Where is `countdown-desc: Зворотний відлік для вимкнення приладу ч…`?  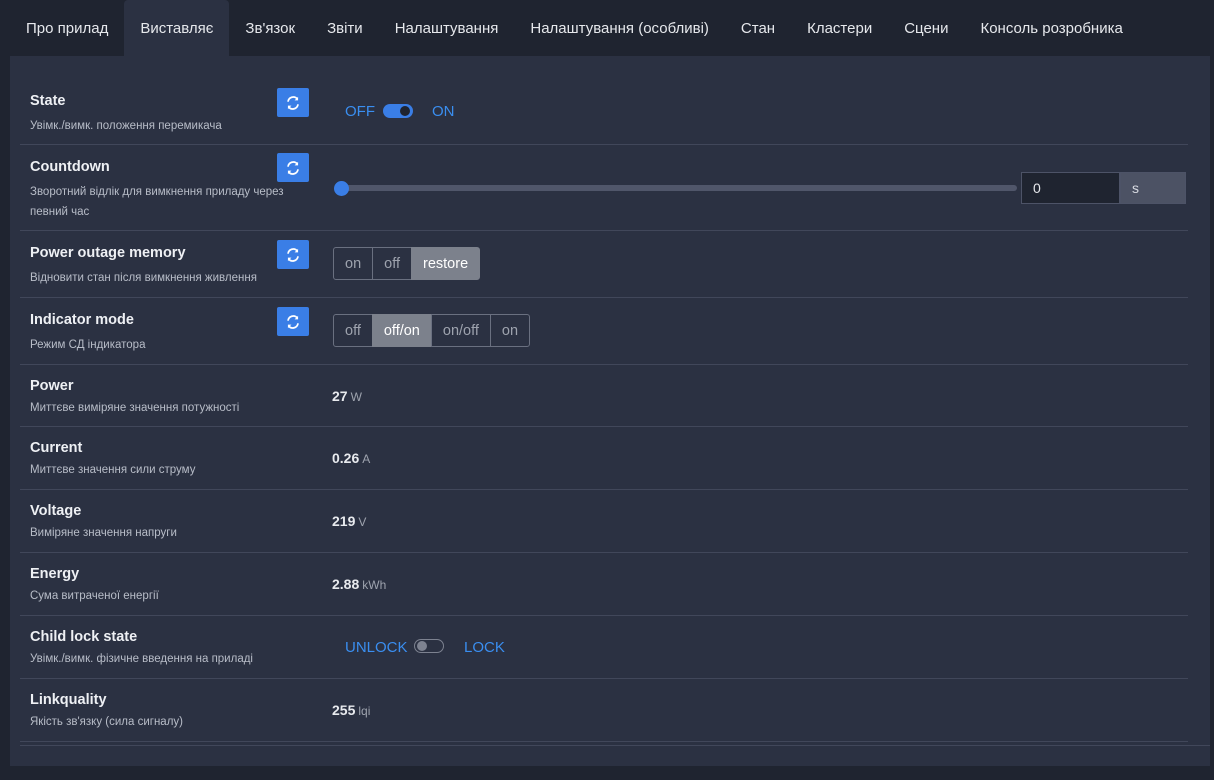 countdown-desc: Зворотний відлік для вимкнення приладу ч… is located at coordinates (157, 202).